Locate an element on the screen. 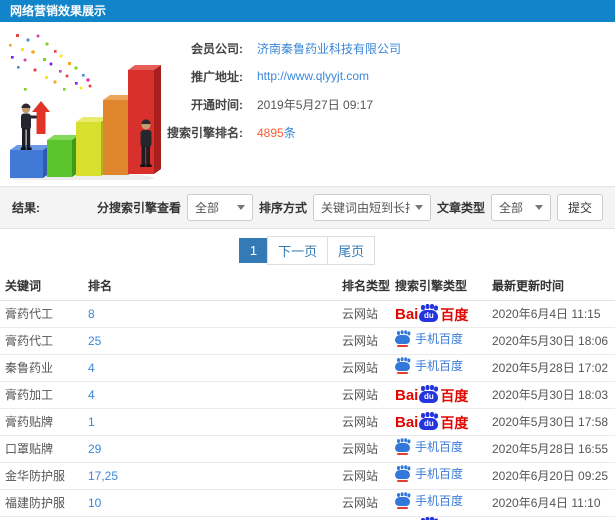  last-page-button: 尾页 is located at coordinates (351, 250).